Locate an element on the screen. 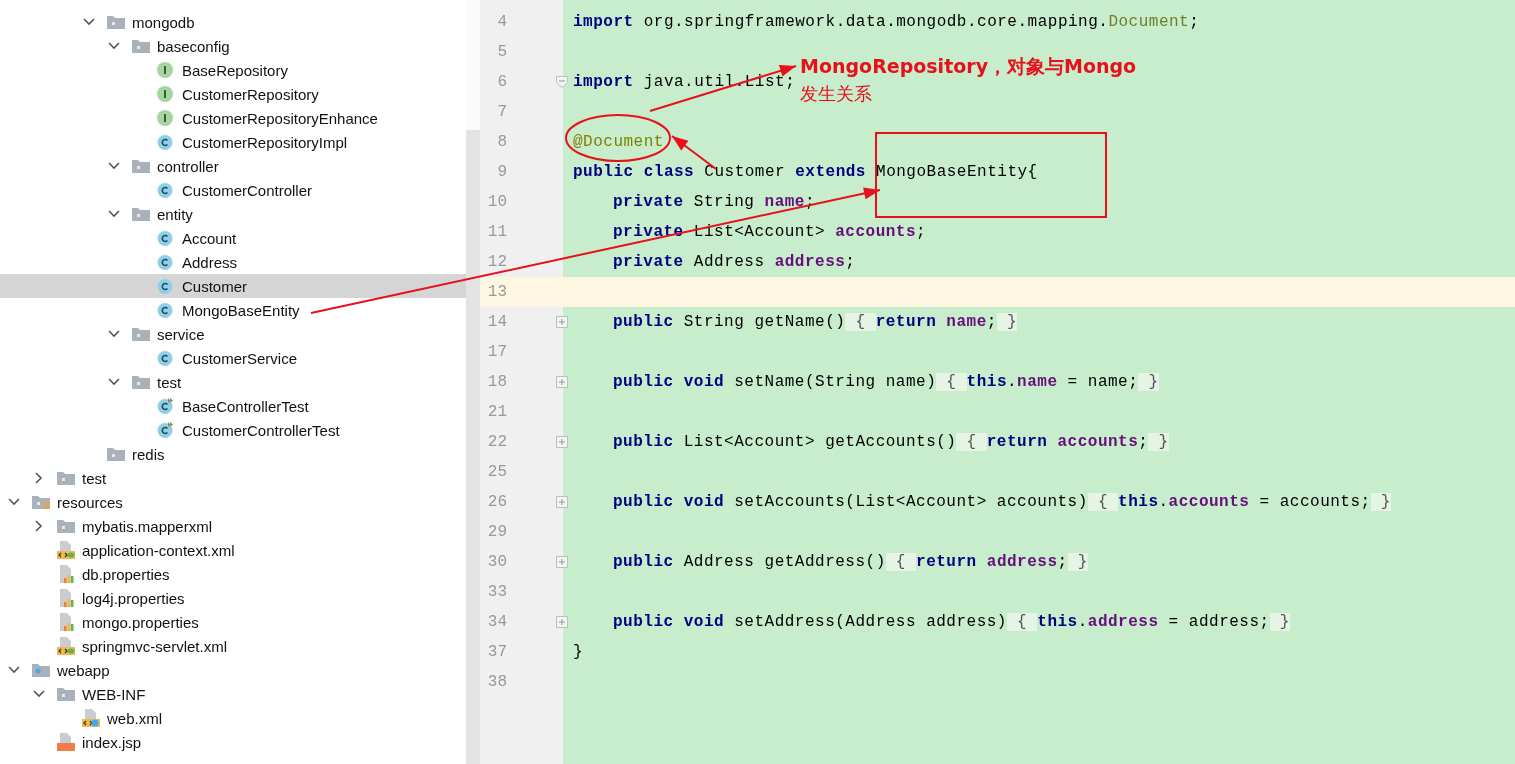 The width and height of the screenshot is (1515, 764). line-number: 30 is located at coordinates (496, 562).